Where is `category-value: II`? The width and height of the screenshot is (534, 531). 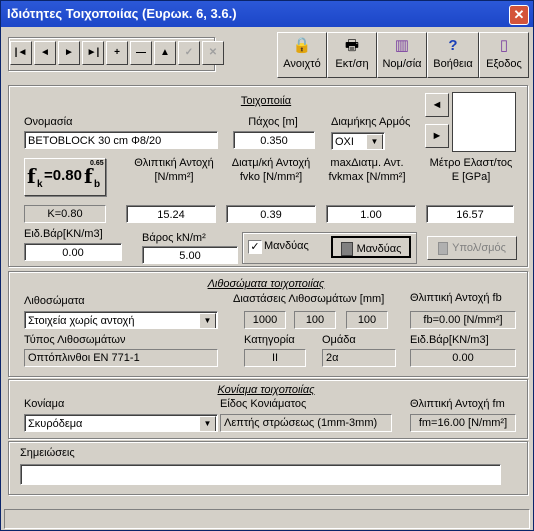 category-value: II is located at coordinates (275, 358).